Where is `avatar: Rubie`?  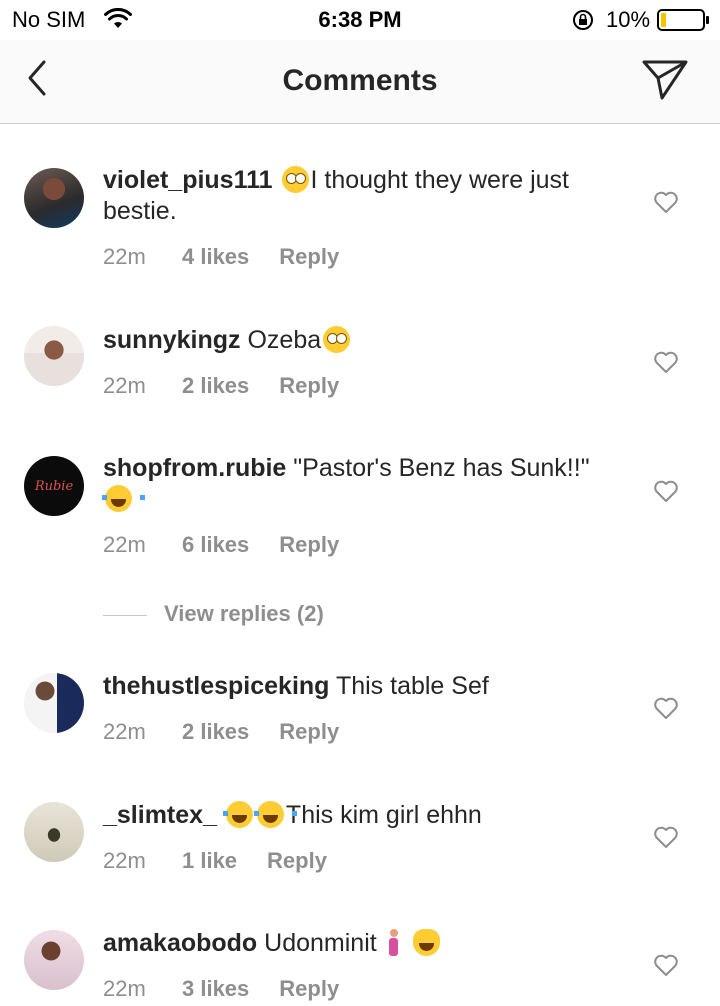
avatar: Rubie is located at coordinates (54, 486).